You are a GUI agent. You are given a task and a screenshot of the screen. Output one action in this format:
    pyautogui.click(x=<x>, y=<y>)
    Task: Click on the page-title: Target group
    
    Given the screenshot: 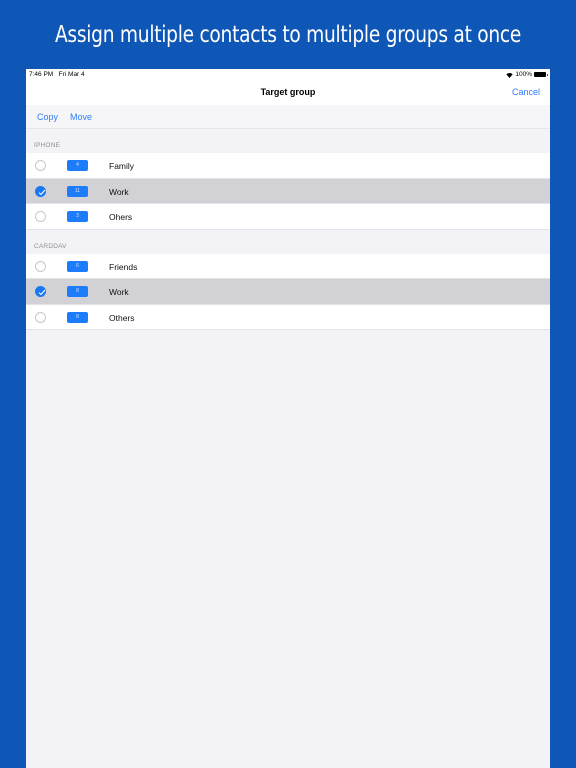 What is the action you would take?
    pyautogui.click(x=288, y=92)
    